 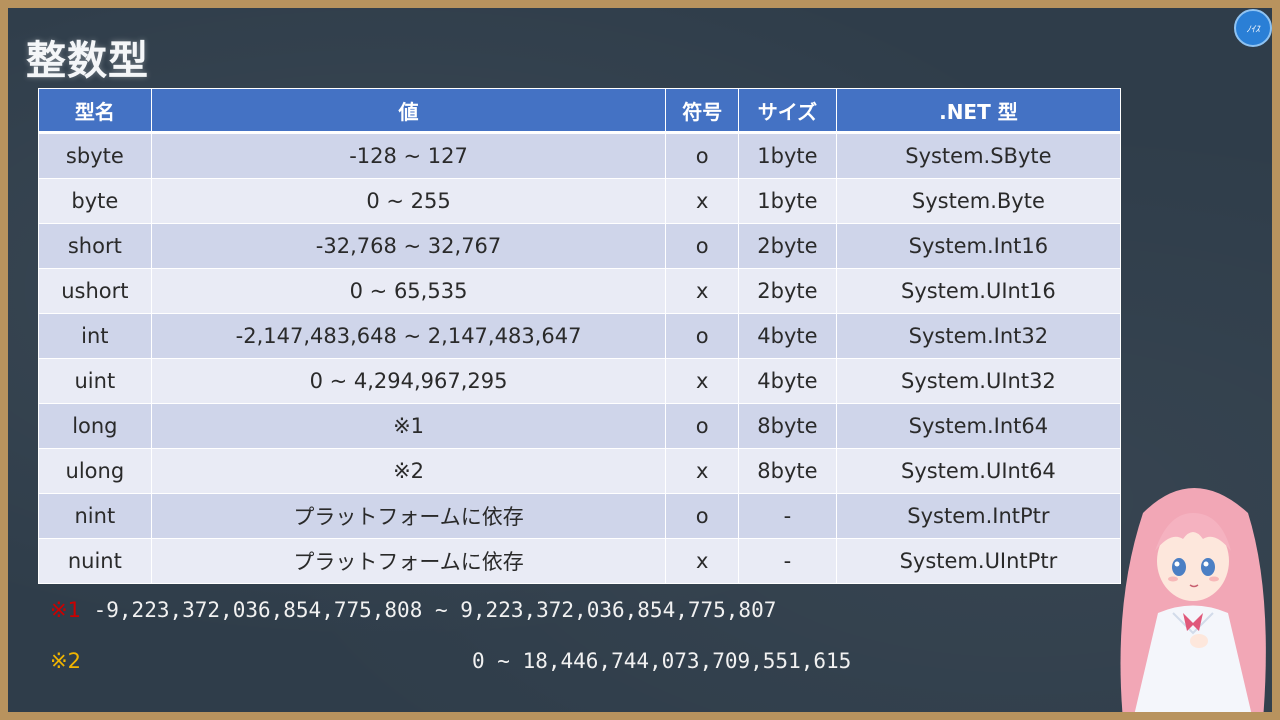 What do you see at coordinates (978, 291) in the screenshot?
I see `cell-dotnet-type: System.UInt16` at bounding box center [978, 291].